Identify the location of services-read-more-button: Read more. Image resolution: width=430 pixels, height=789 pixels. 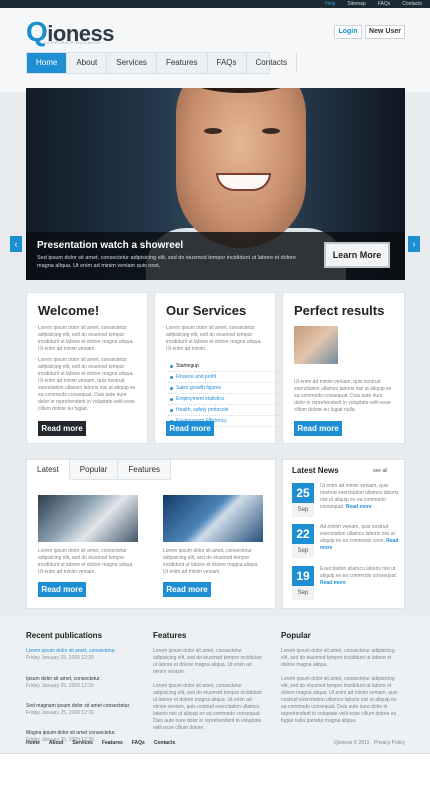
(190, 428).